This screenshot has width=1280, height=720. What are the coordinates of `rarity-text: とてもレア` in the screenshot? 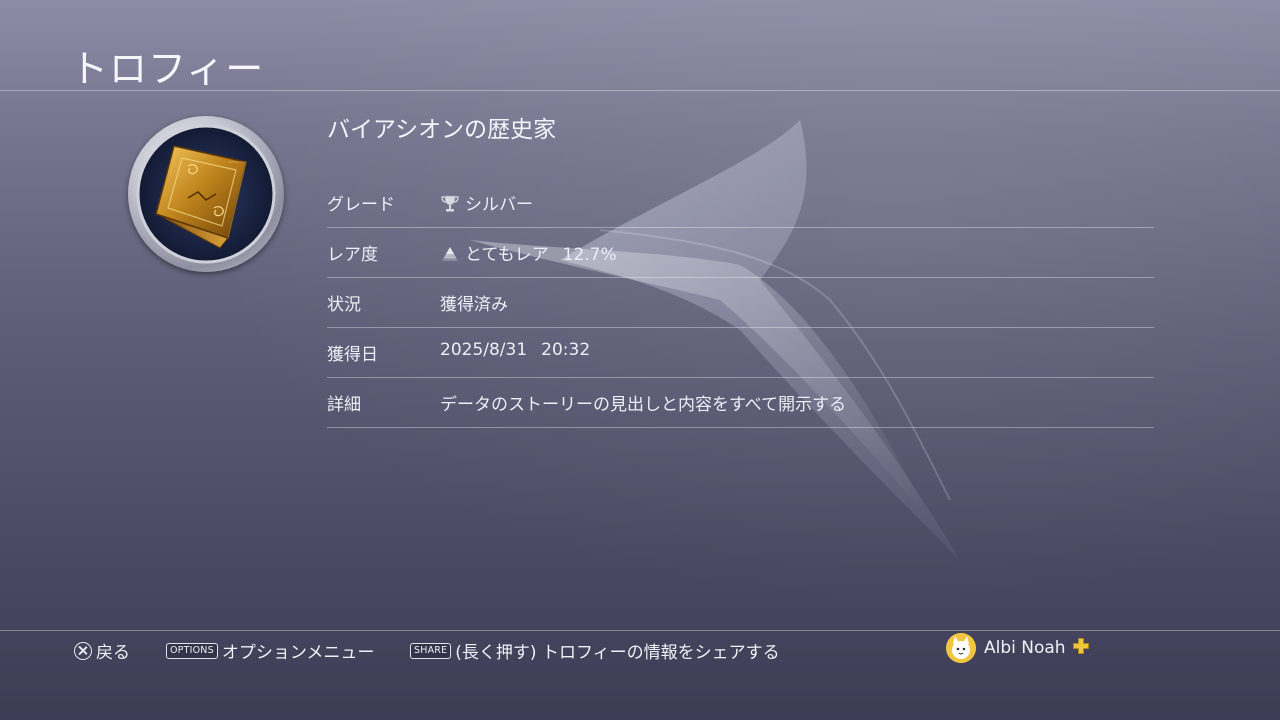 It's located at (507, 255).